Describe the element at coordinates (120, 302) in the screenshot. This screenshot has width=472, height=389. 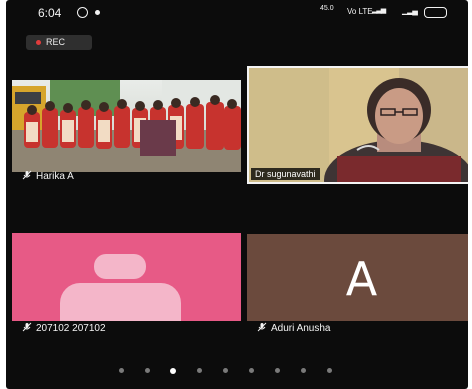
I see `avatar-body-icon` at that location.